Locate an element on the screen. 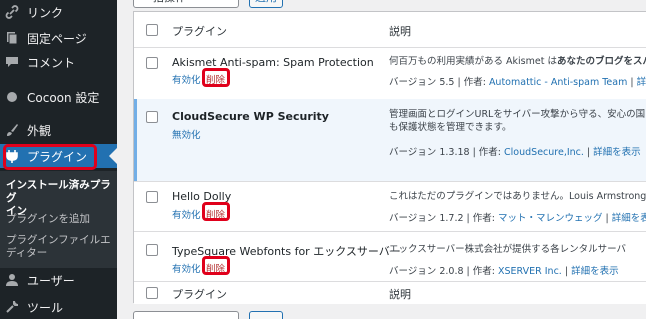  sidebar-item-links: リンク is located at coordinates (58, 12).